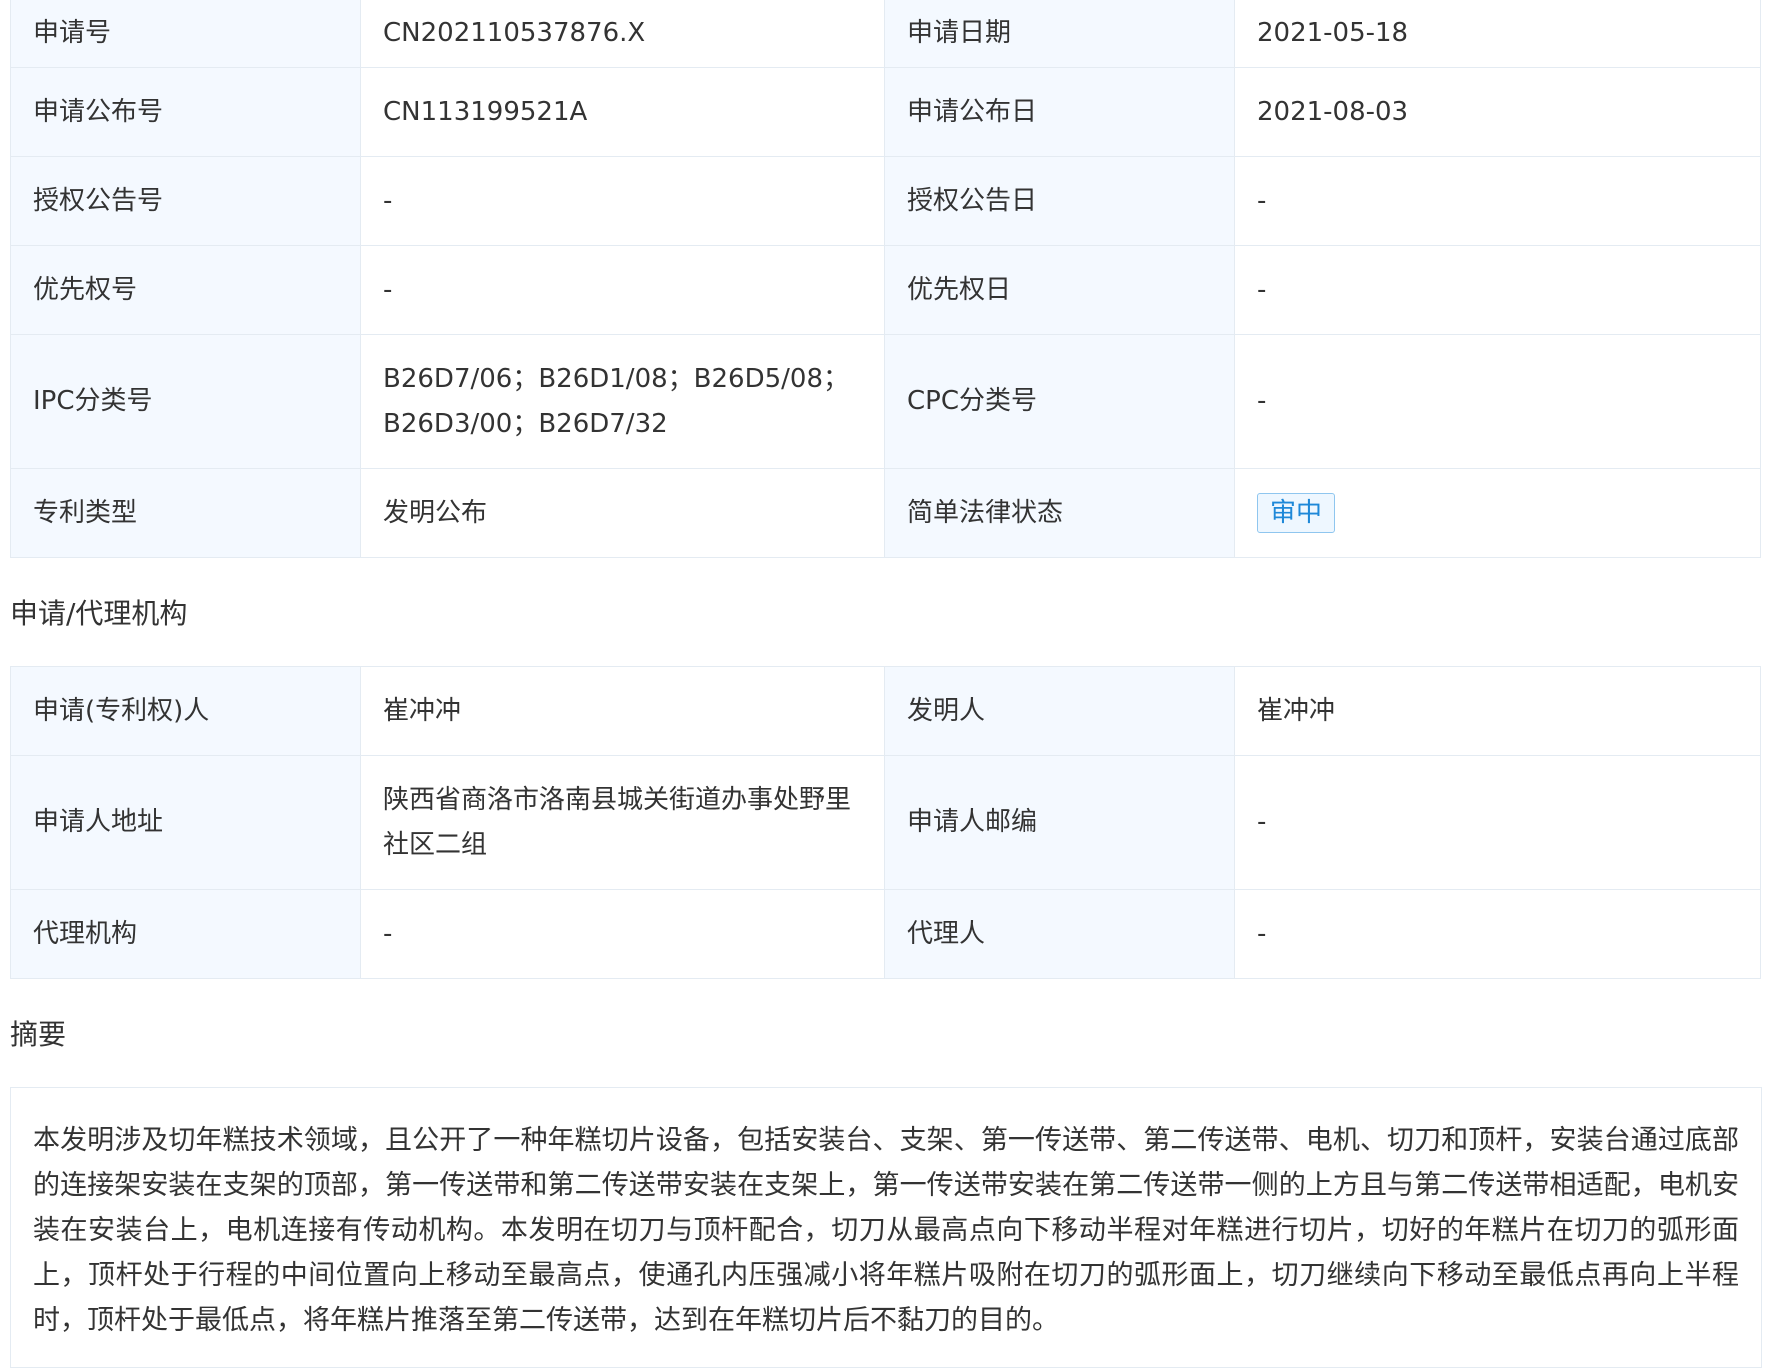 The image size is (1785, 1368). I want to click on agency-label: 代理机构, so click(185, 934).